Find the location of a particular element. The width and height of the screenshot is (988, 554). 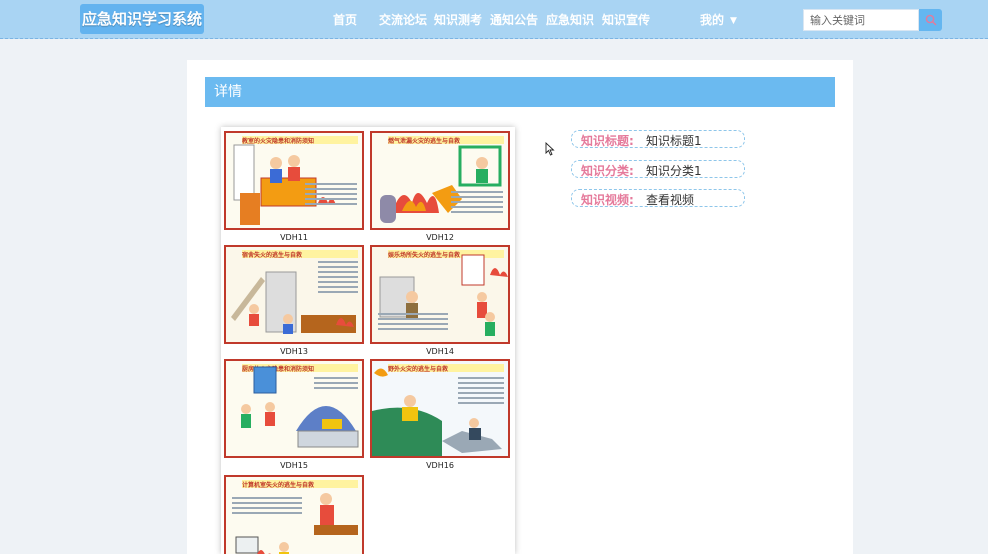

poster-caption: VDH14 is located at coordinates (440, 351).